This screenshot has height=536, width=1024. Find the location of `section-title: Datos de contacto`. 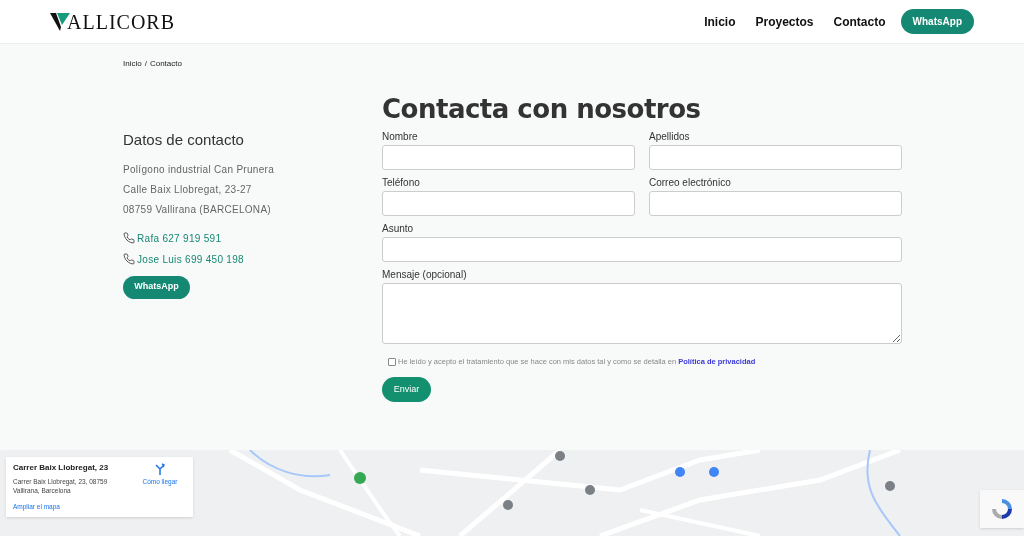

section-title: Datos de contacto is located at coordinates (184, 140).